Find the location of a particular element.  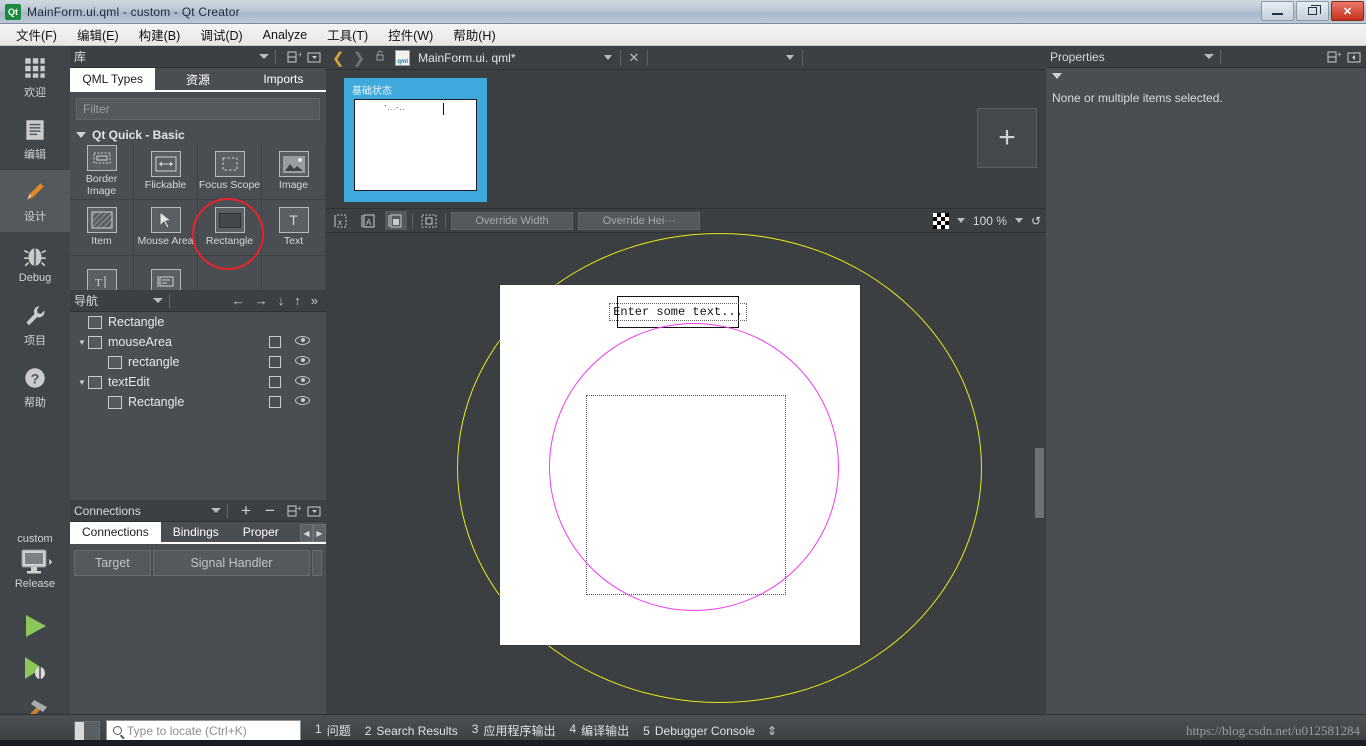

library-item-text: T Text is located at coordinates (294, 228).